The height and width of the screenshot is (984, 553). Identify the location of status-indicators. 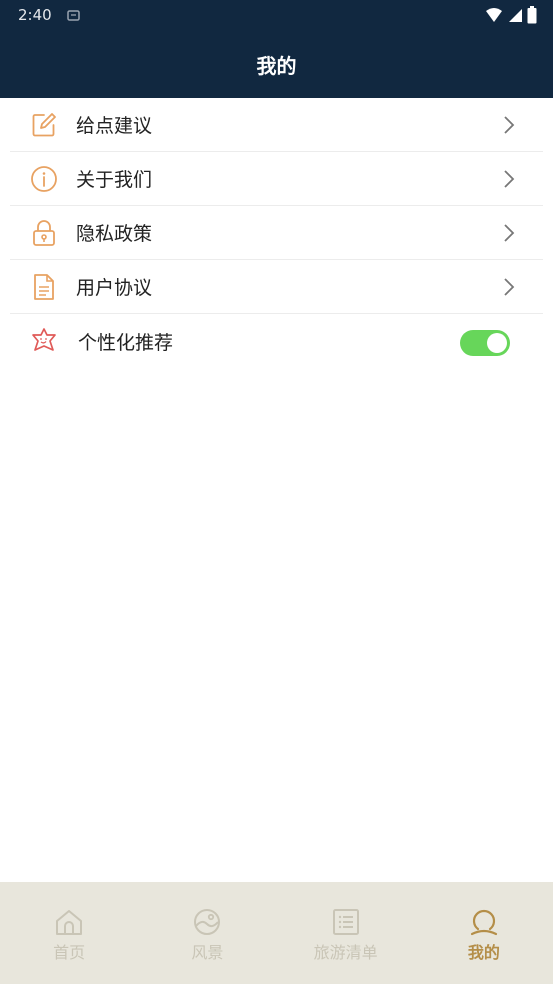
(511, 17).